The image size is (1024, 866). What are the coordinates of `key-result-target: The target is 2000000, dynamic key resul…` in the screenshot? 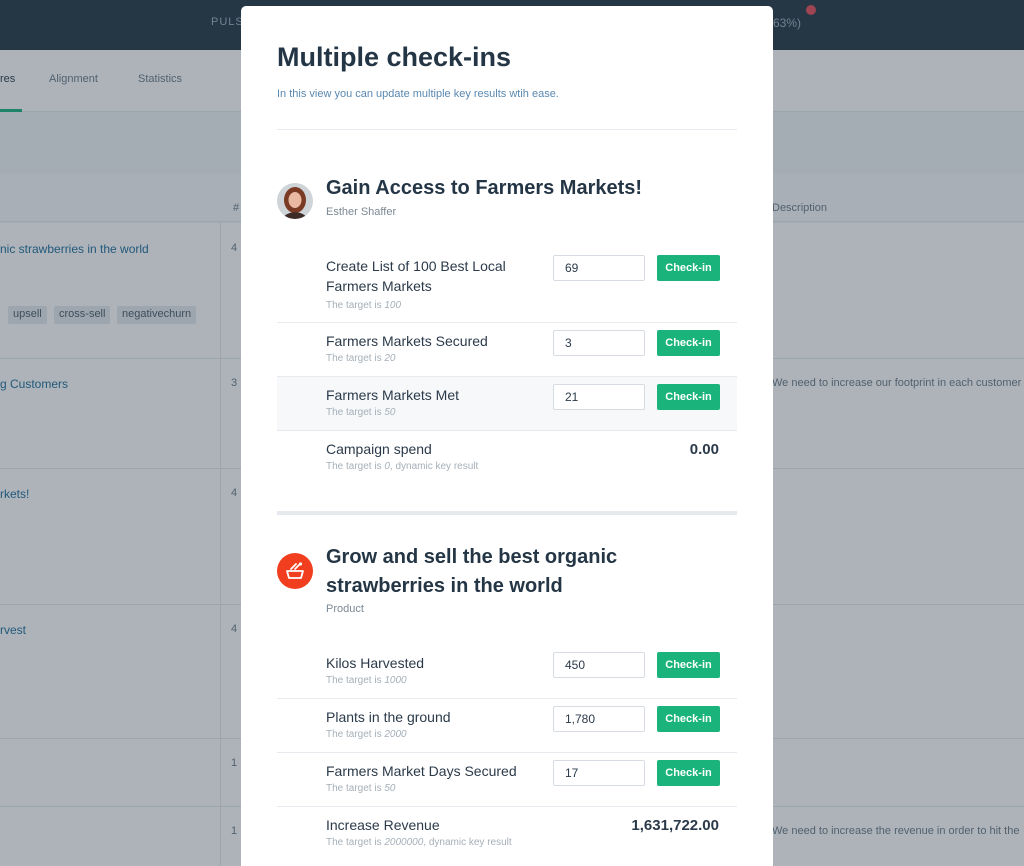 It's located at (419, 842).